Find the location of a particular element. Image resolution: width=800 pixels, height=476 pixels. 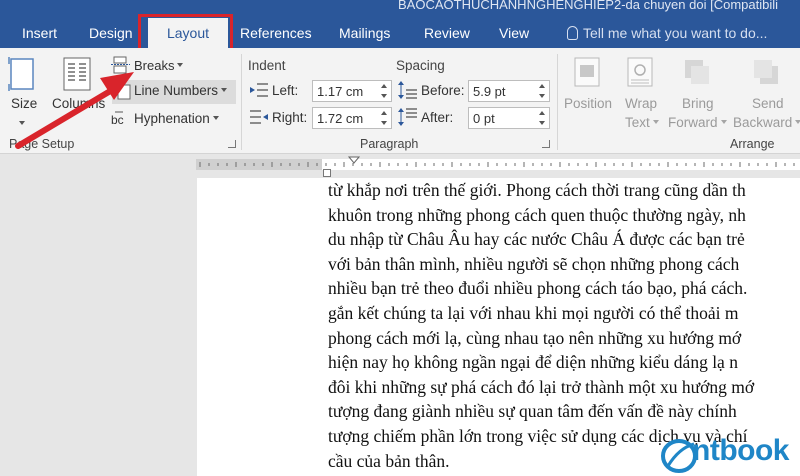

wrap-text-label-1: Wrap is located at coordinates (641, 103).